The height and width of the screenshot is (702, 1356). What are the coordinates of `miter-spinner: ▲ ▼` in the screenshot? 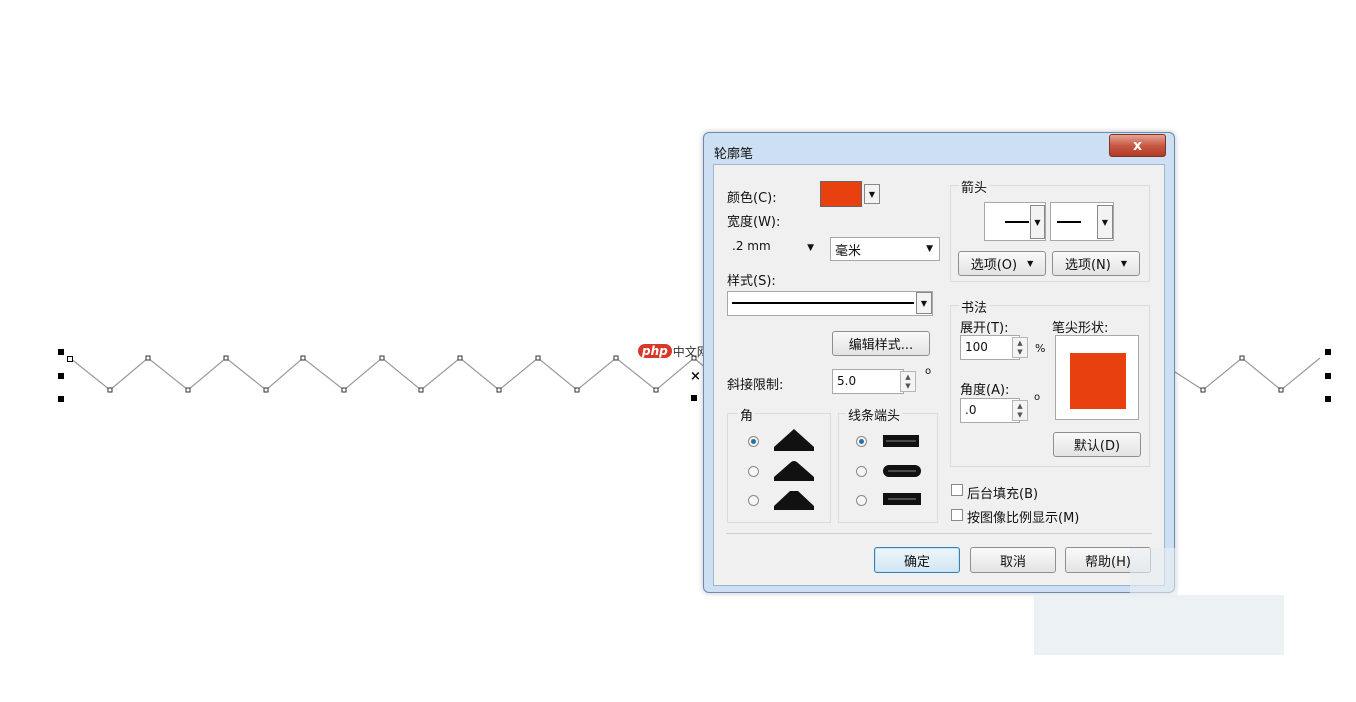 It's located at (908, 381).